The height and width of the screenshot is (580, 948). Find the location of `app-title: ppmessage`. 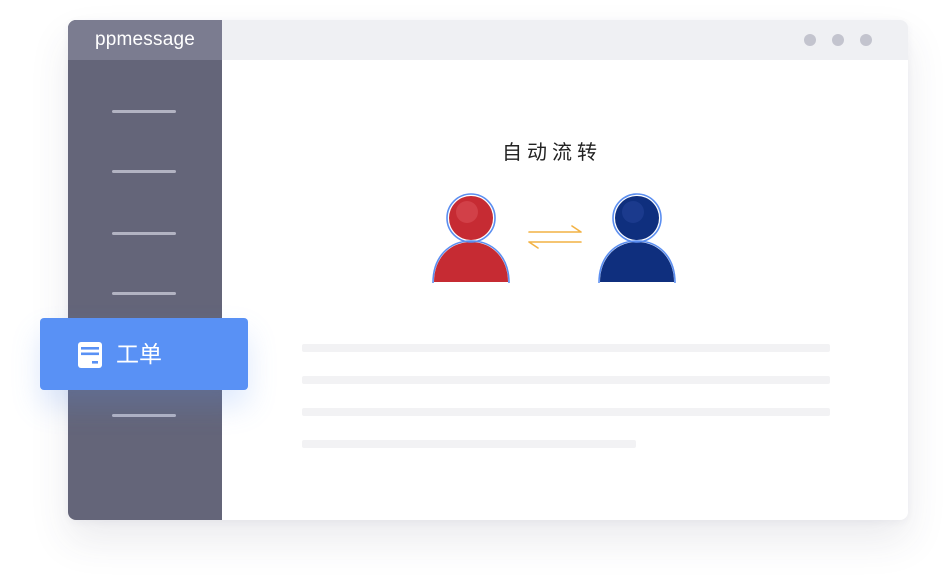

app-title: ppmessage is located at coordinates (145, 40).